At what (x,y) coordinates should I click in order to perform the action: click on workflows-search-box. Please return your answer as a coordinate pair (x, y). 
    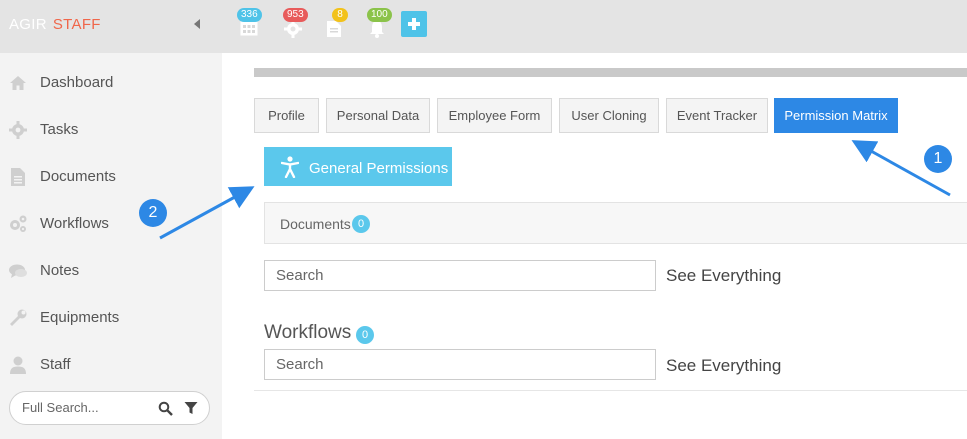
    Looking at the image, I should click on (460, 364).